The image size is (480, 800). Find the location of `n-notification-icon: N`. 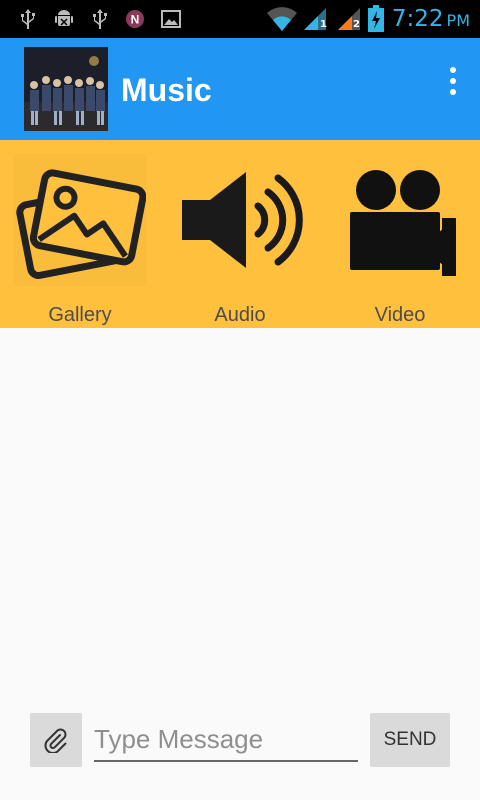

n-notification-icon: N is located at coordinates (135, 19).